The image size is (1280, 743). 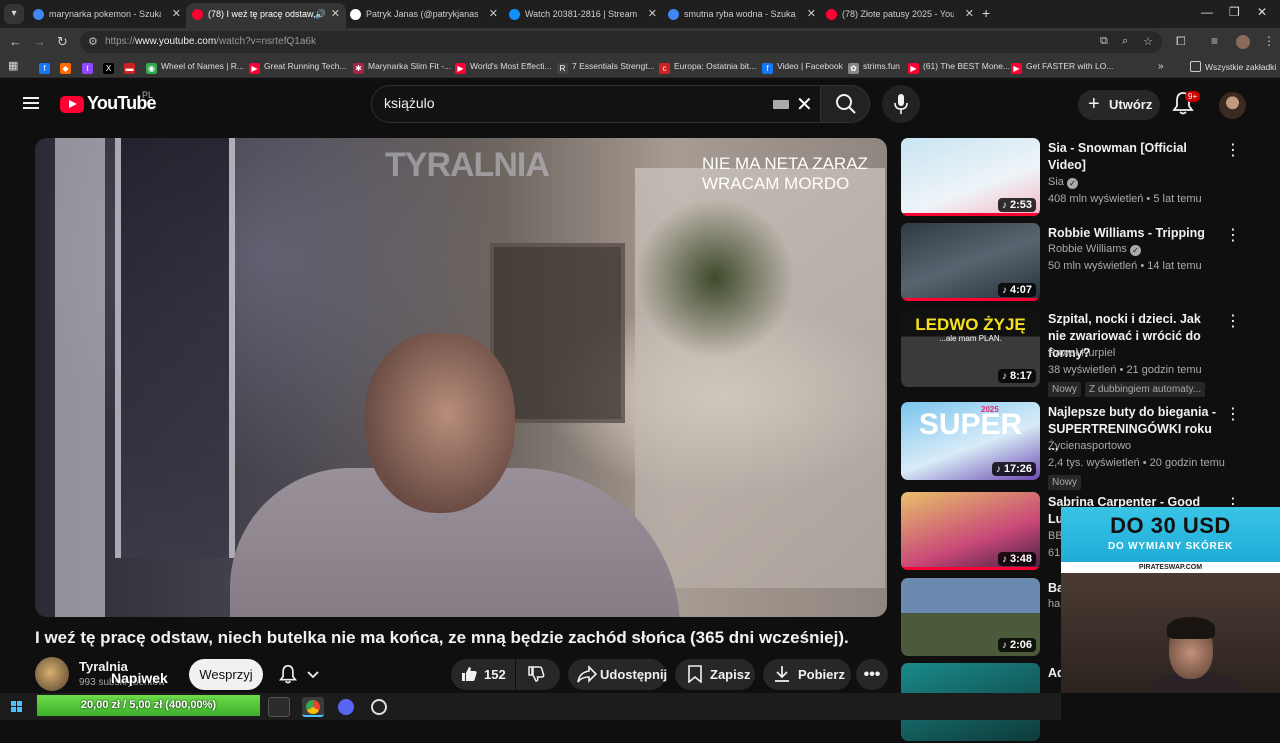 What do you see at coordinates (874, 67) in the screenshot?
I see `bookmark-item: ✿ strims.fun` at bounding box center [874, 67].